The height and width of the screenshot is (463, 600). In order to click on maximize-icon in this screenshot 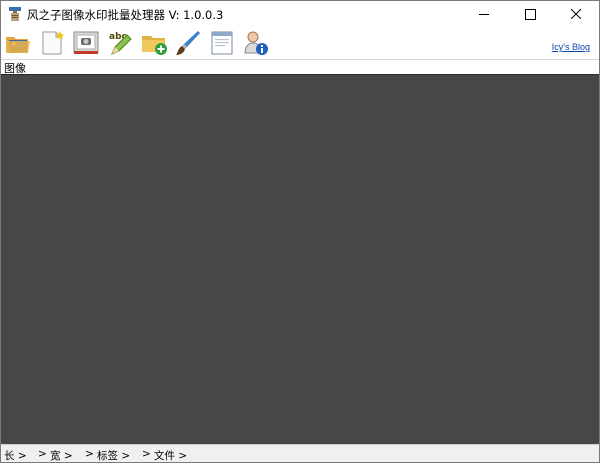, I will do `click(530, 14)`.